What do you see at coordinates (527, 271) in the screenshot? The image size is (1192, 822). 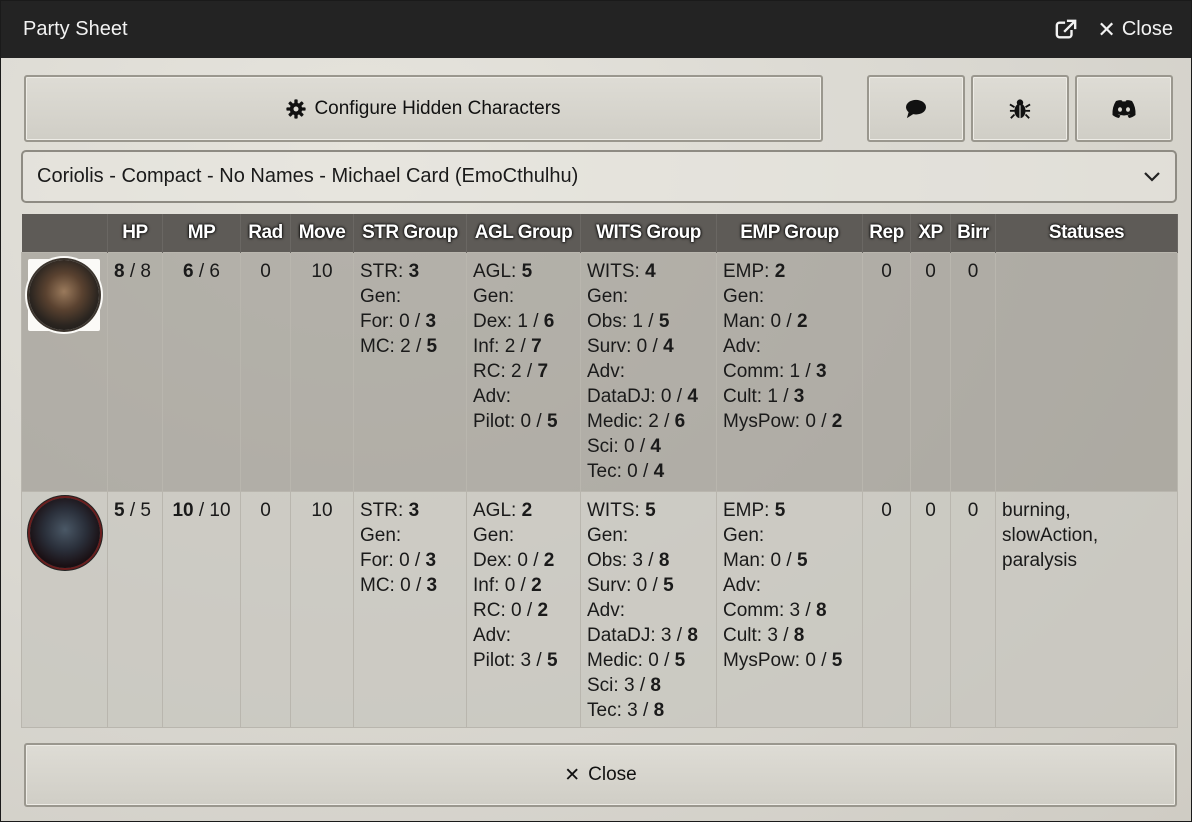 I see `attr-value: 5` at bounding box center [527, 271].